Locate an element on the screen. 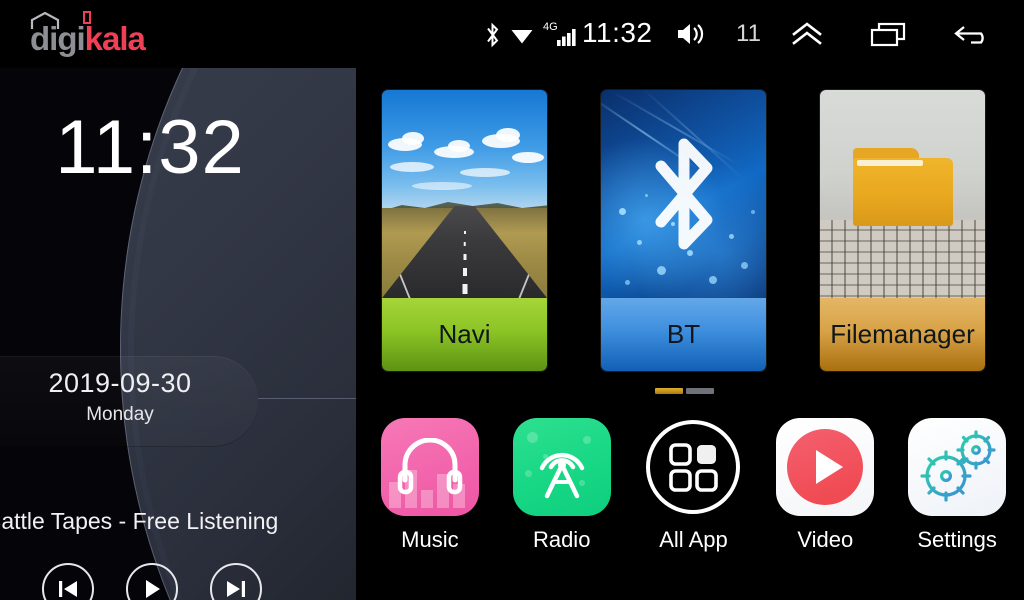 The image size is (1024, 600). app-radio: Radio is located at coordinates (562, 498).